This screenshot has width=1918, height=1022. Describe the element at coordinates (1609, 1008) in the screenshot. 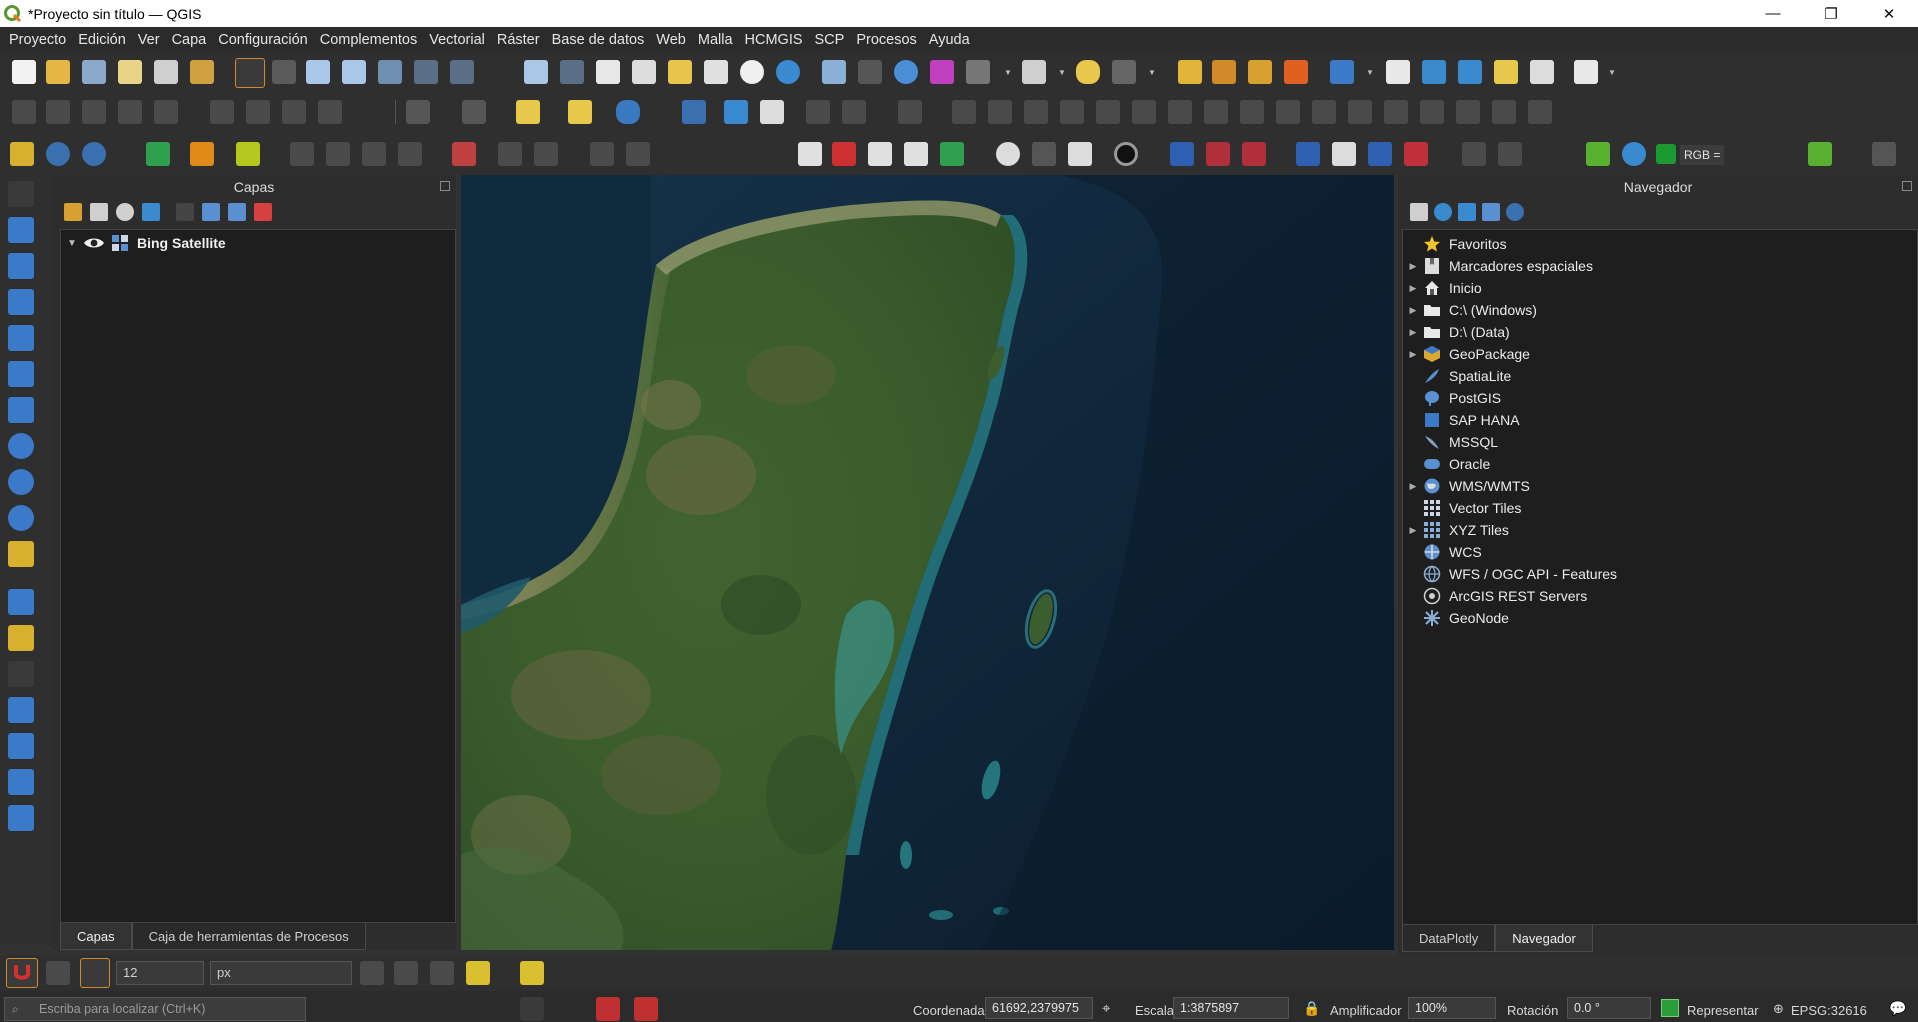

I see `rotation-spinbox: 0.0 °` at that location.